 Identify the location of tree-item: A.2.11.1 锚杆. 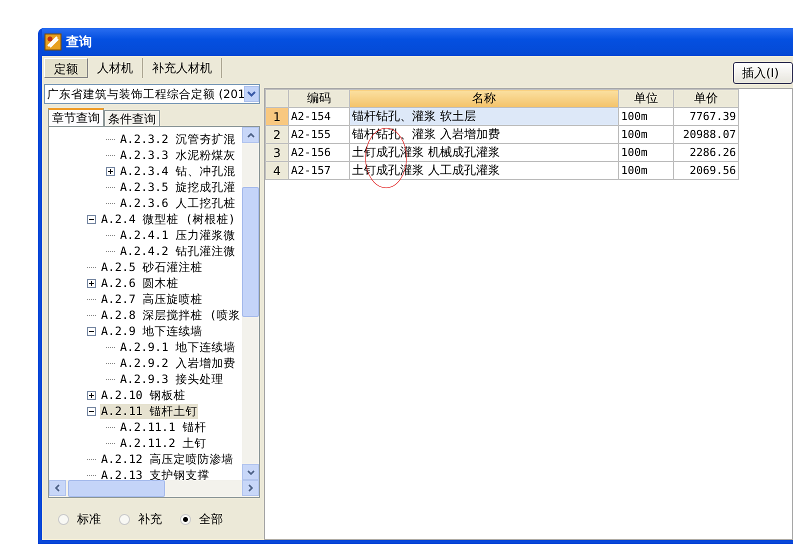
(163, 427).